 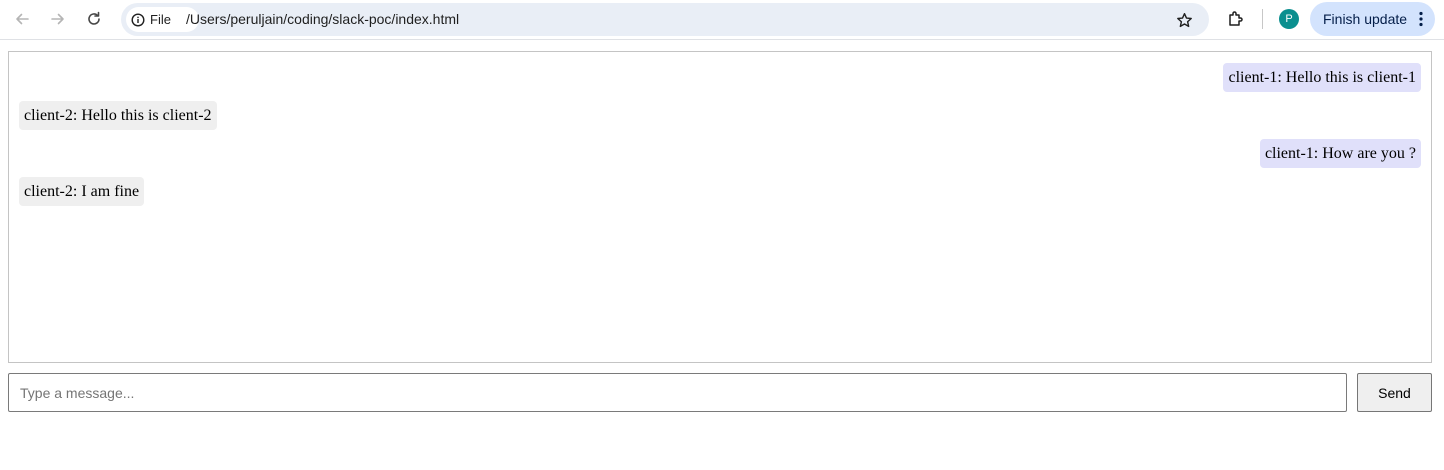 I want to click on message-bubble-client-1: client-1: Hello this is client-1, so click(x=1322, y=77).